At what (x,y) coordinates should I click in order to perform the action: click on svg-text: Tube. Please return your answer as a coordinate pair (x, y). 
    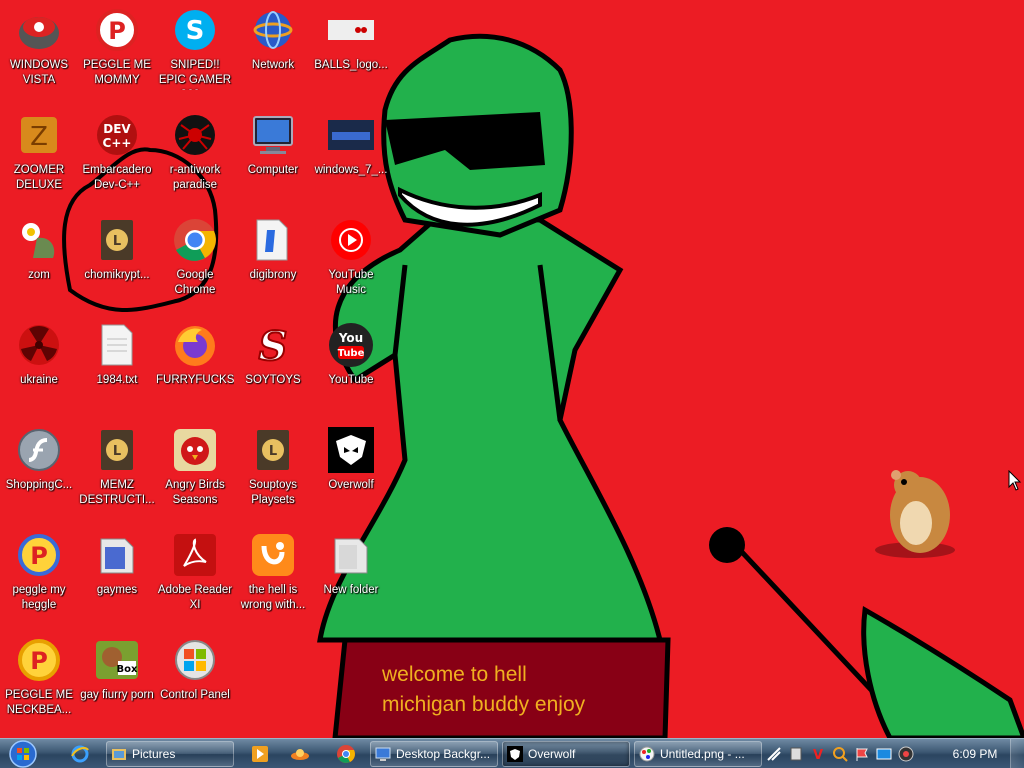
    Looking at the image, I should click on (351, 353).